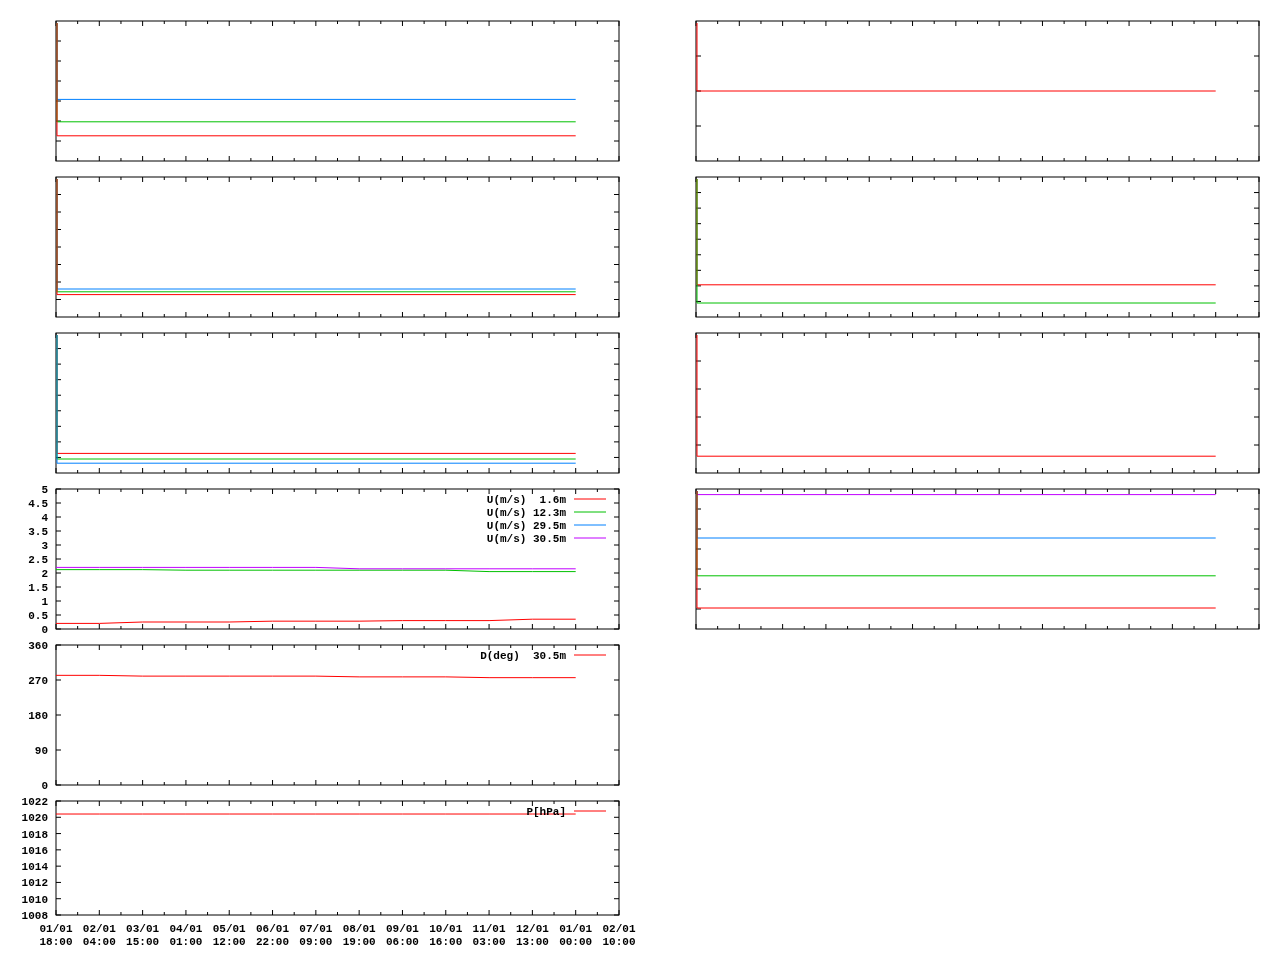 The width and height of the screenshot is (1280, 960). What do you see at coordinates (186, 935) in the screenshot?
I see `axis-tick-label: 04/01 01:00` at bounding box center [186, 935].